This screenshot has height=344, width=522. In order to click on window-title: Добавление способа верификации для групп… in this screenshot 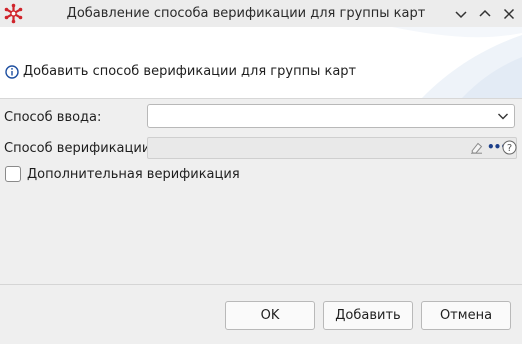, I will do `click(246, 13)`.